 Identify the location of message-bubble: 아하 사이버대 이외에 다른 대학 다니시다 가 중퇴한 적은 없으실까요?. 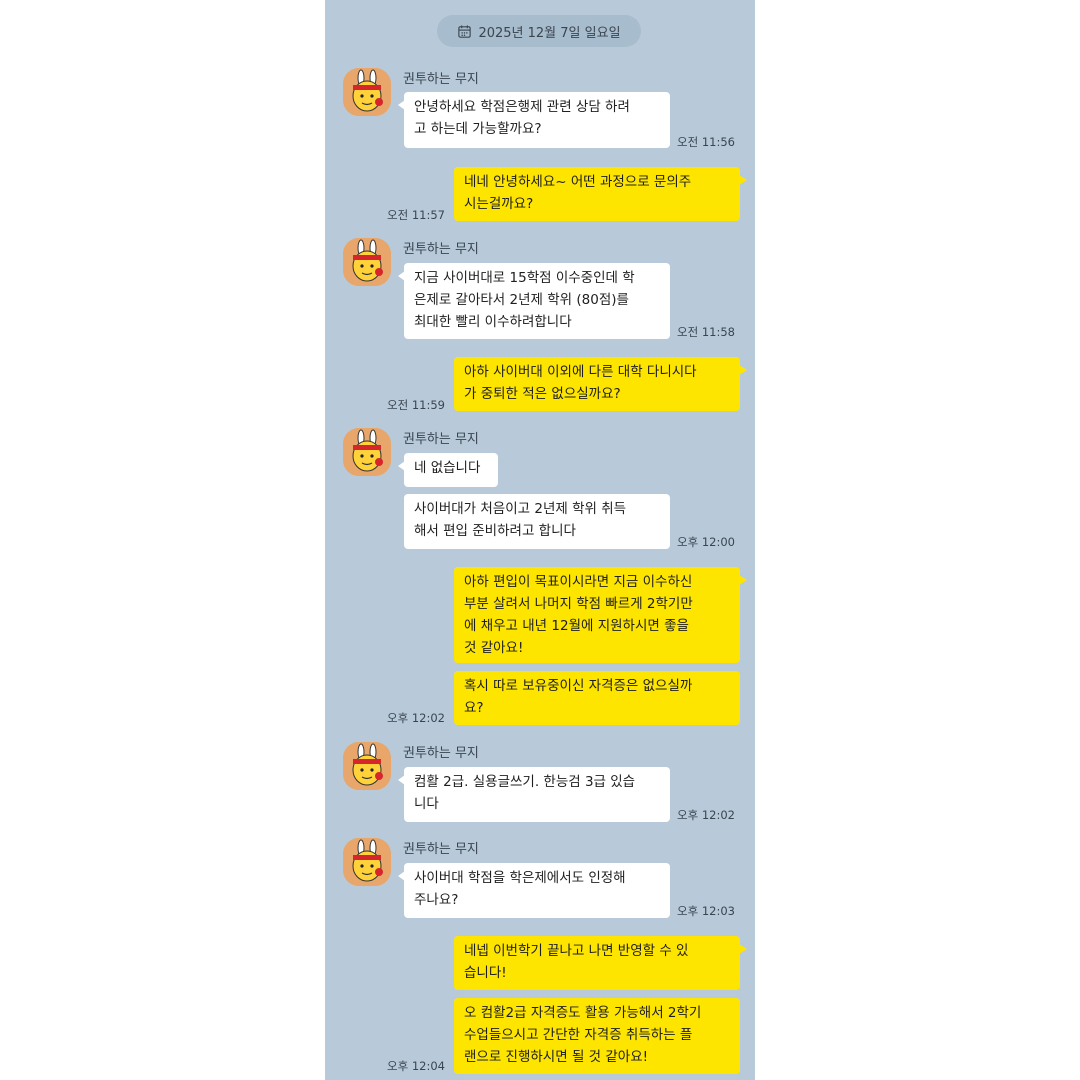
(600, 384).